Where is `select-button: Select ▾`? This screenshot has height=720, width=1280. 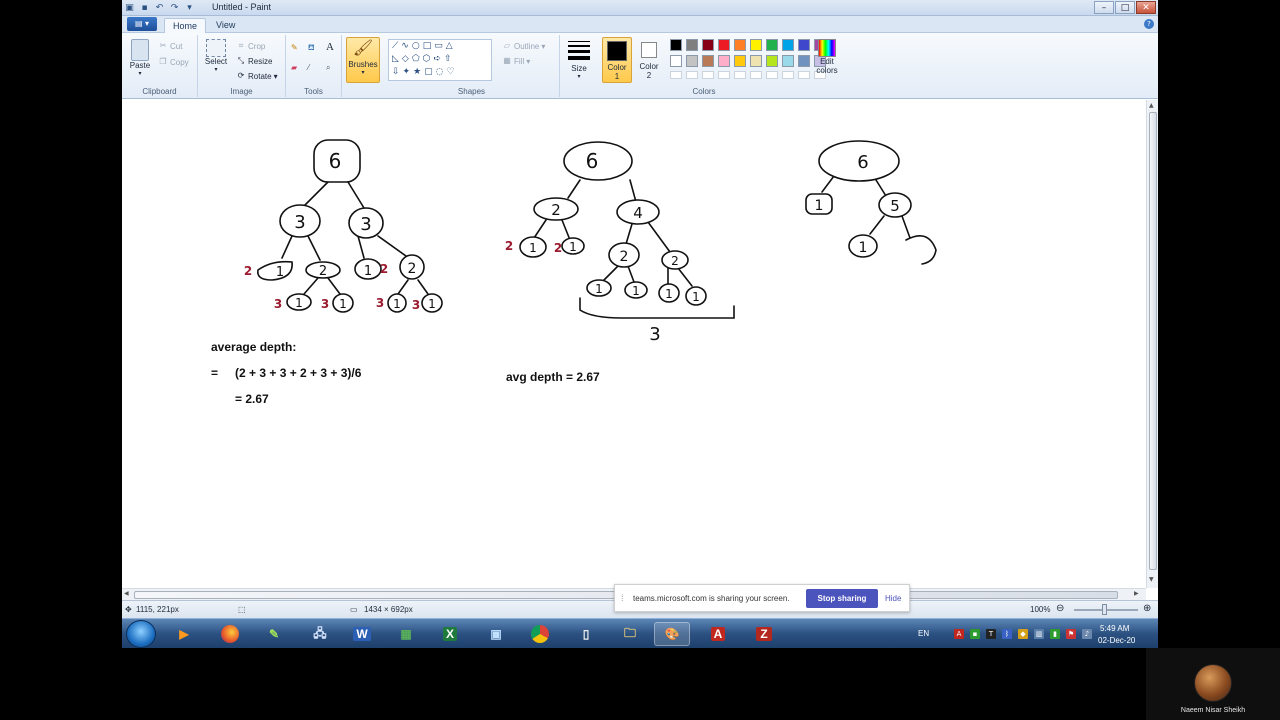
select-button: Select ▾ is located at coordinates (216, 56).